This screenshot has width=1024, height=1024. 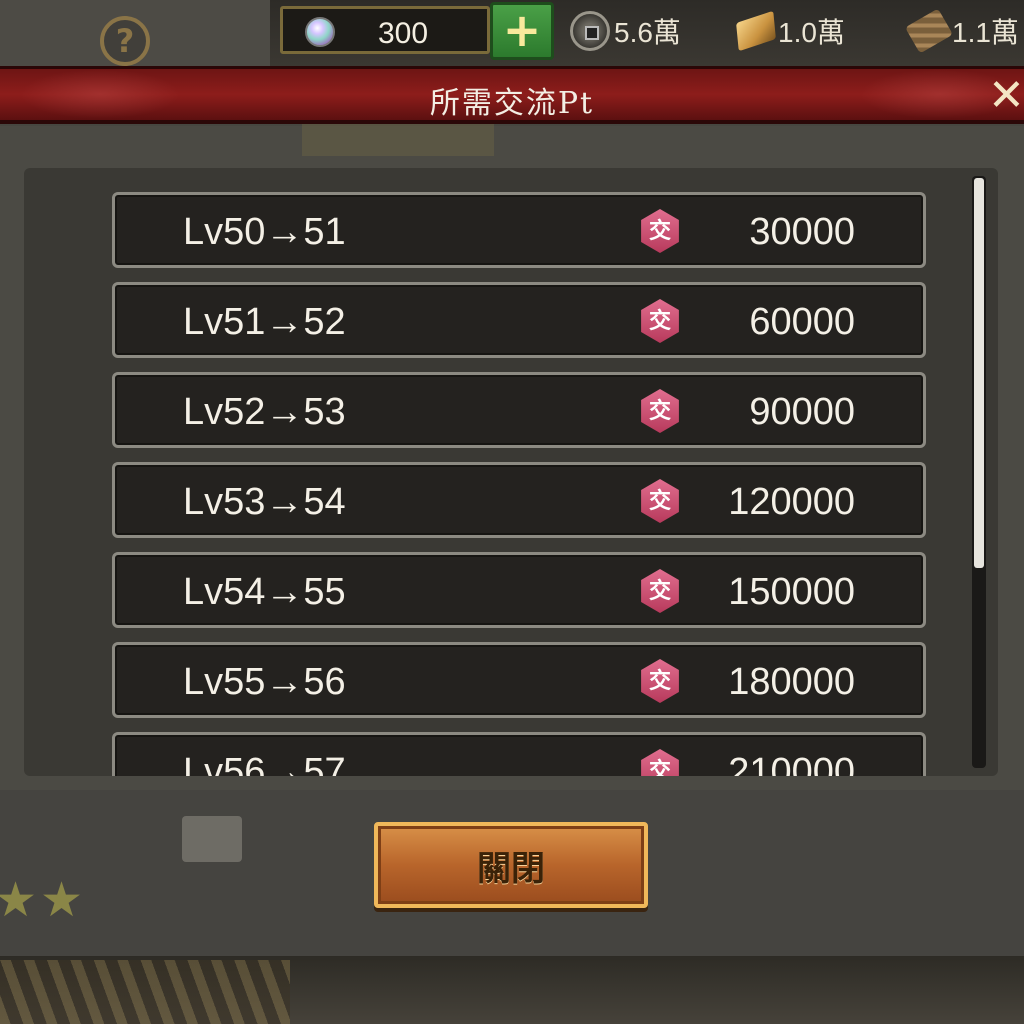 I want to click on wood-value: 1.1萬, so click(x=985, y=32).